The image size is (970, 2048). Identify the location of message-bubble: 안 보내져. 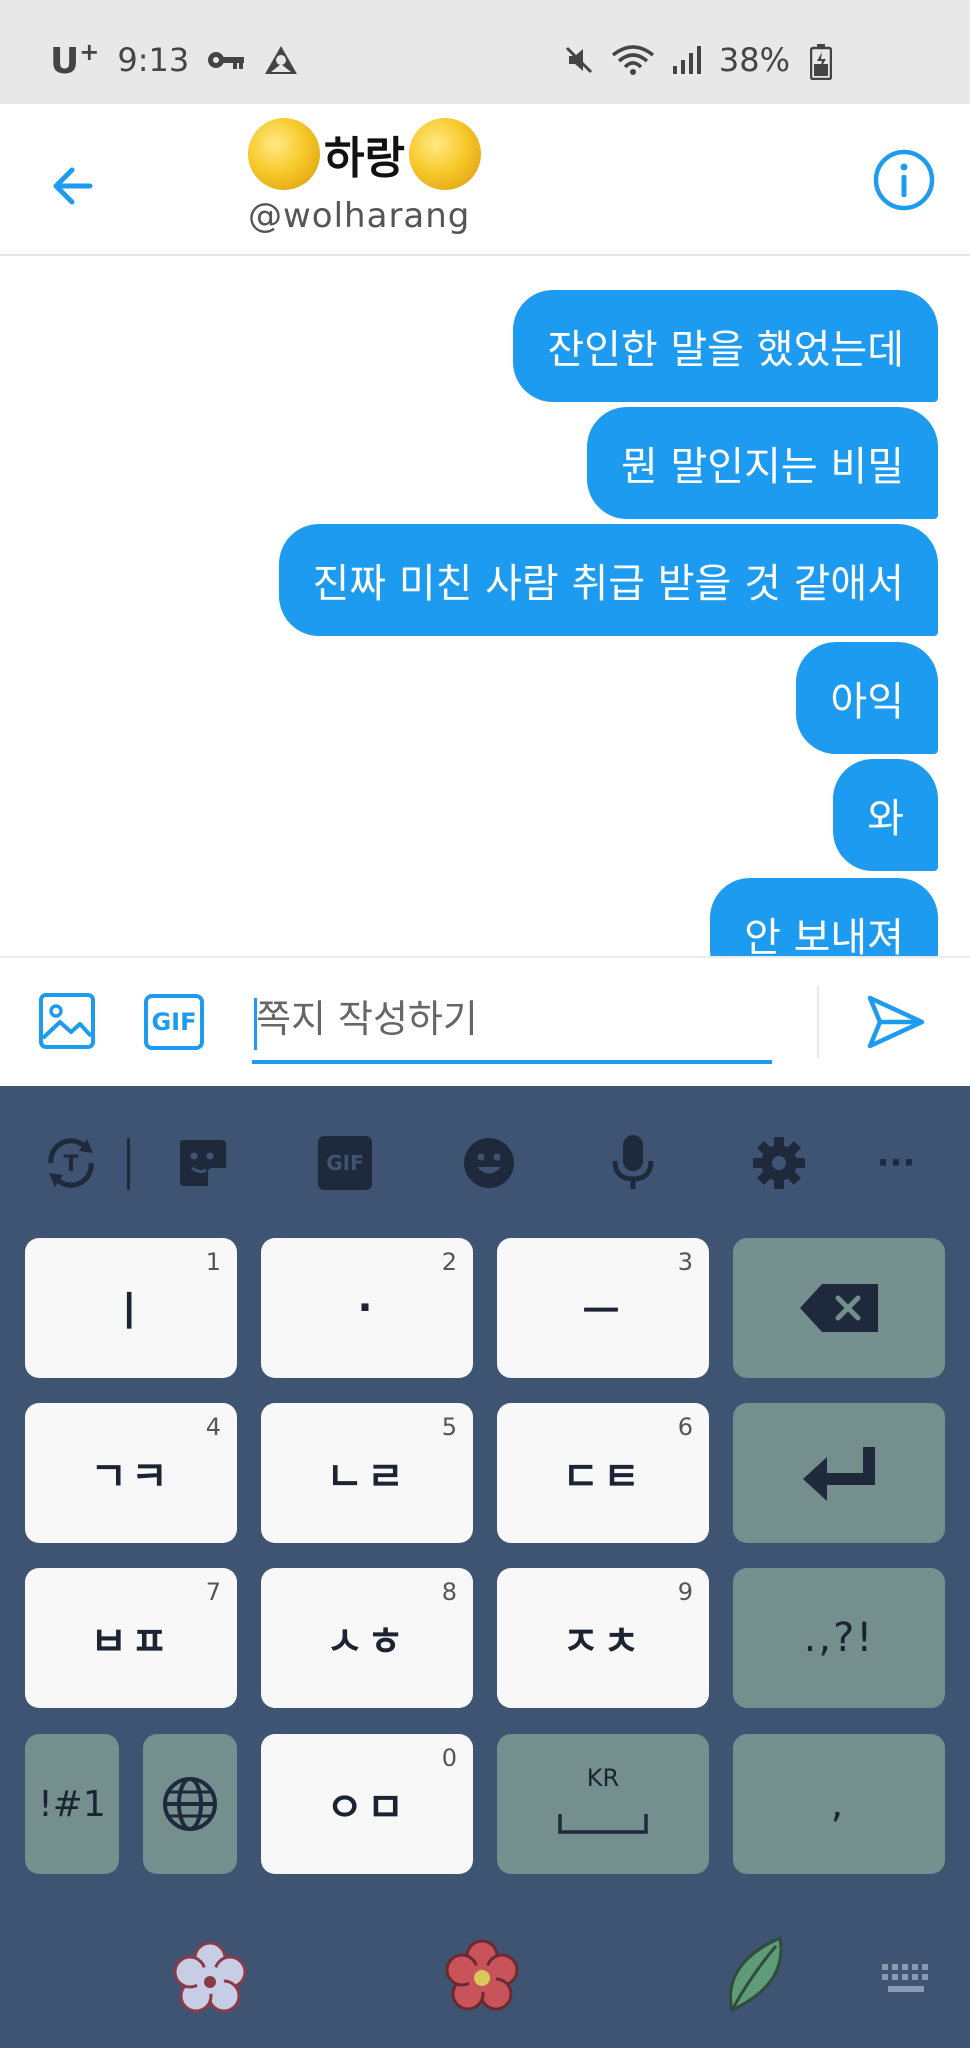
(824, 917).